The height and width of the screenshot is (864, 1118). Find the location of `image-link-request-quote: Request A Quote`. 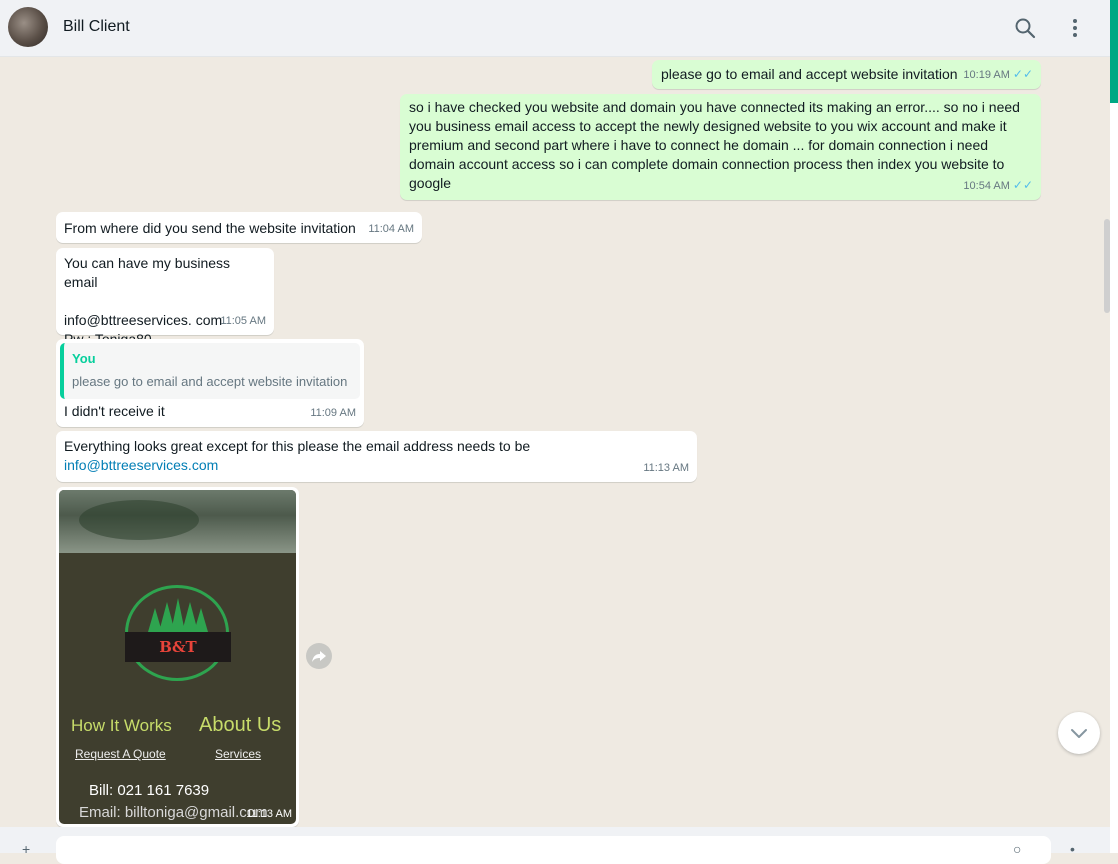

image-link-request-quote: Request A Quote is located at coordinates (120, 754).